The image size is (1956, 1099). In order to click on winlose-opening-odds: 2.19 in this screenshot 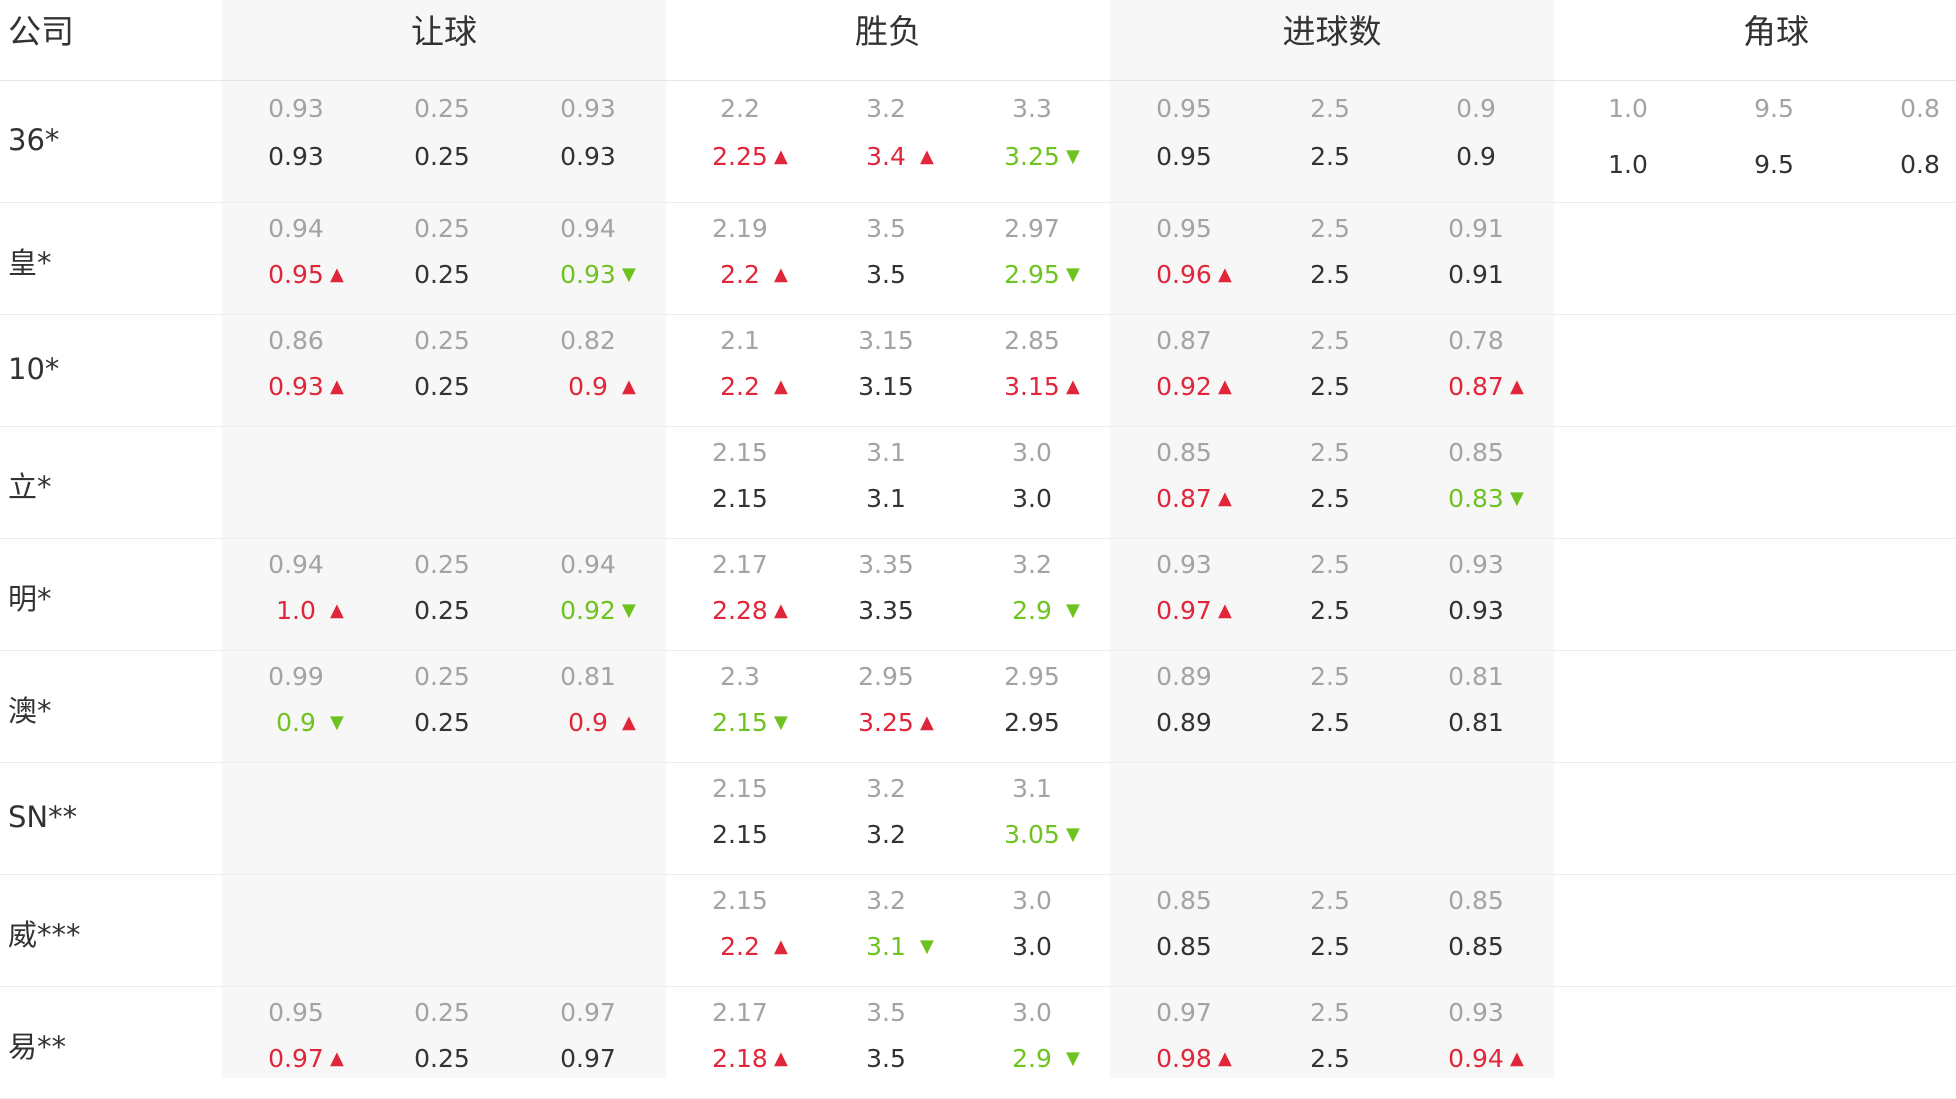, I will do `click(740, 228)`.